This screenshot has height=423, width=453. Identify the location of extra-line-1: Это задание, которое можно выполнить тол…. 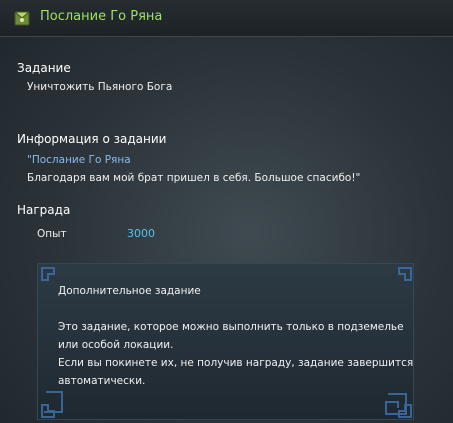
(231, 327).